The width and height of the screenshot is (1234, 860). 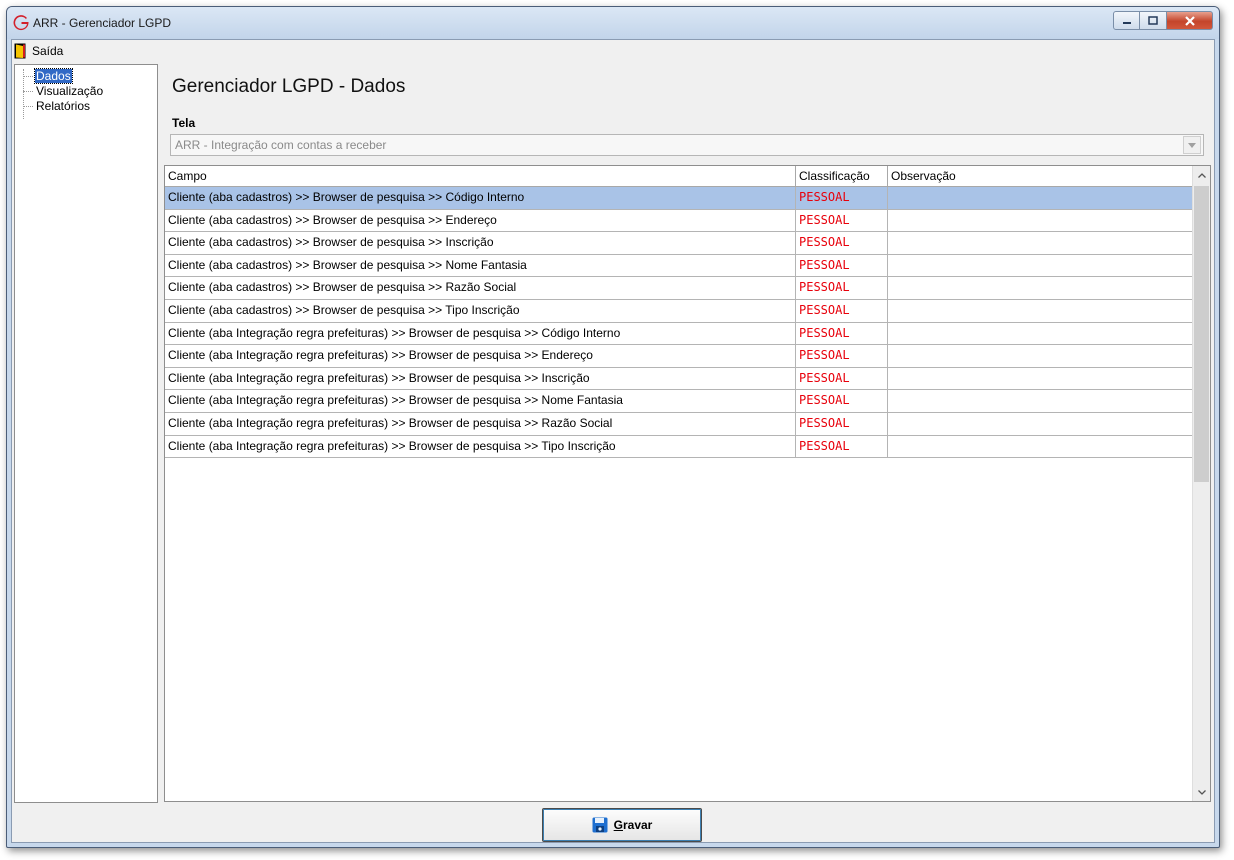 I want to click on dropdown-arrow-button, so click(x=1192, y=145).